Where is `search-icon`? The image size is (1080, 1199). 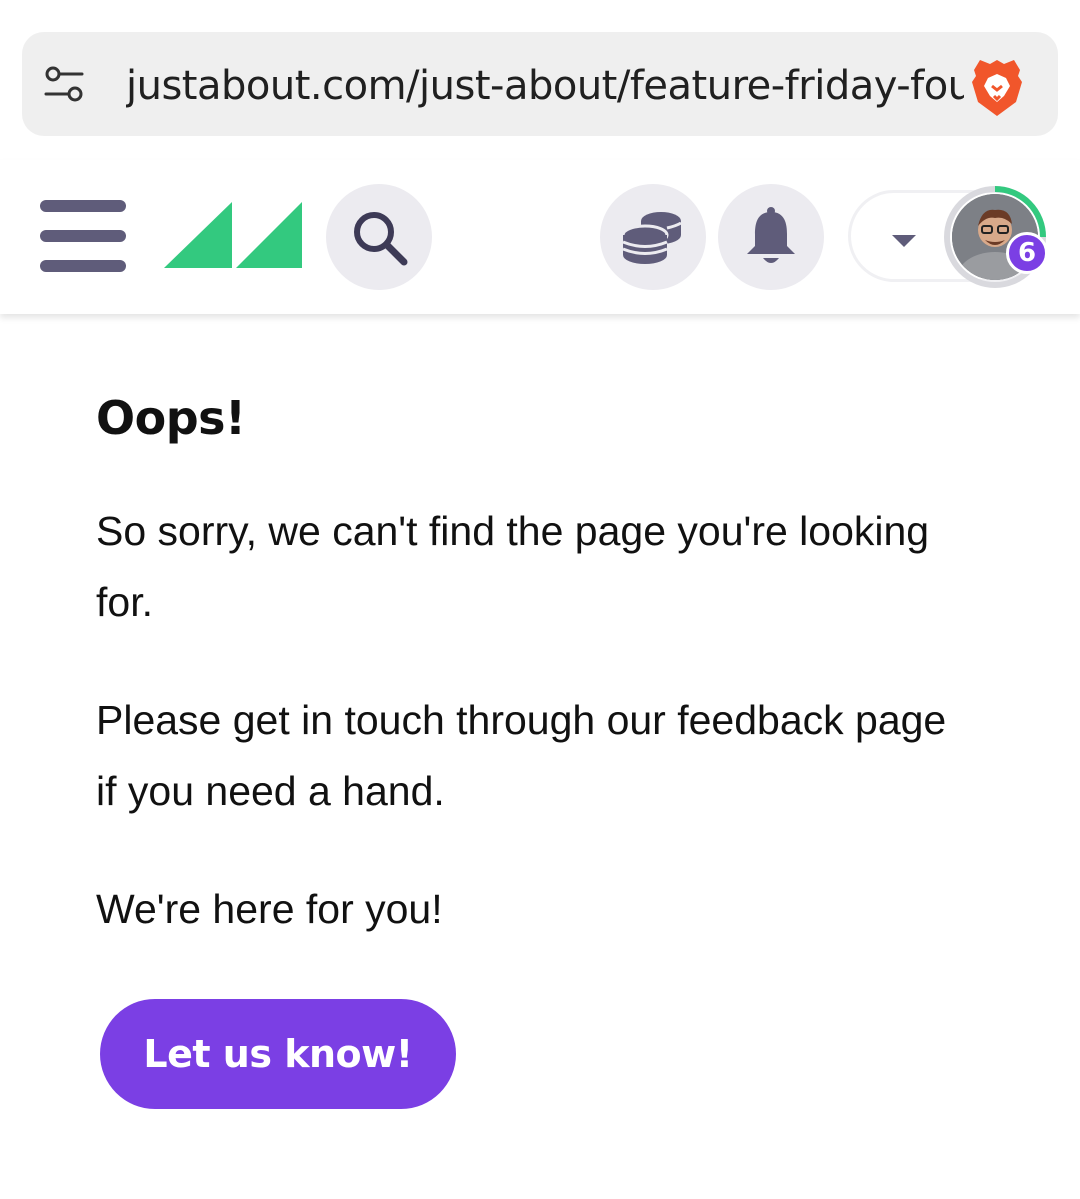
search-icon is located at coordinates (381, 239).